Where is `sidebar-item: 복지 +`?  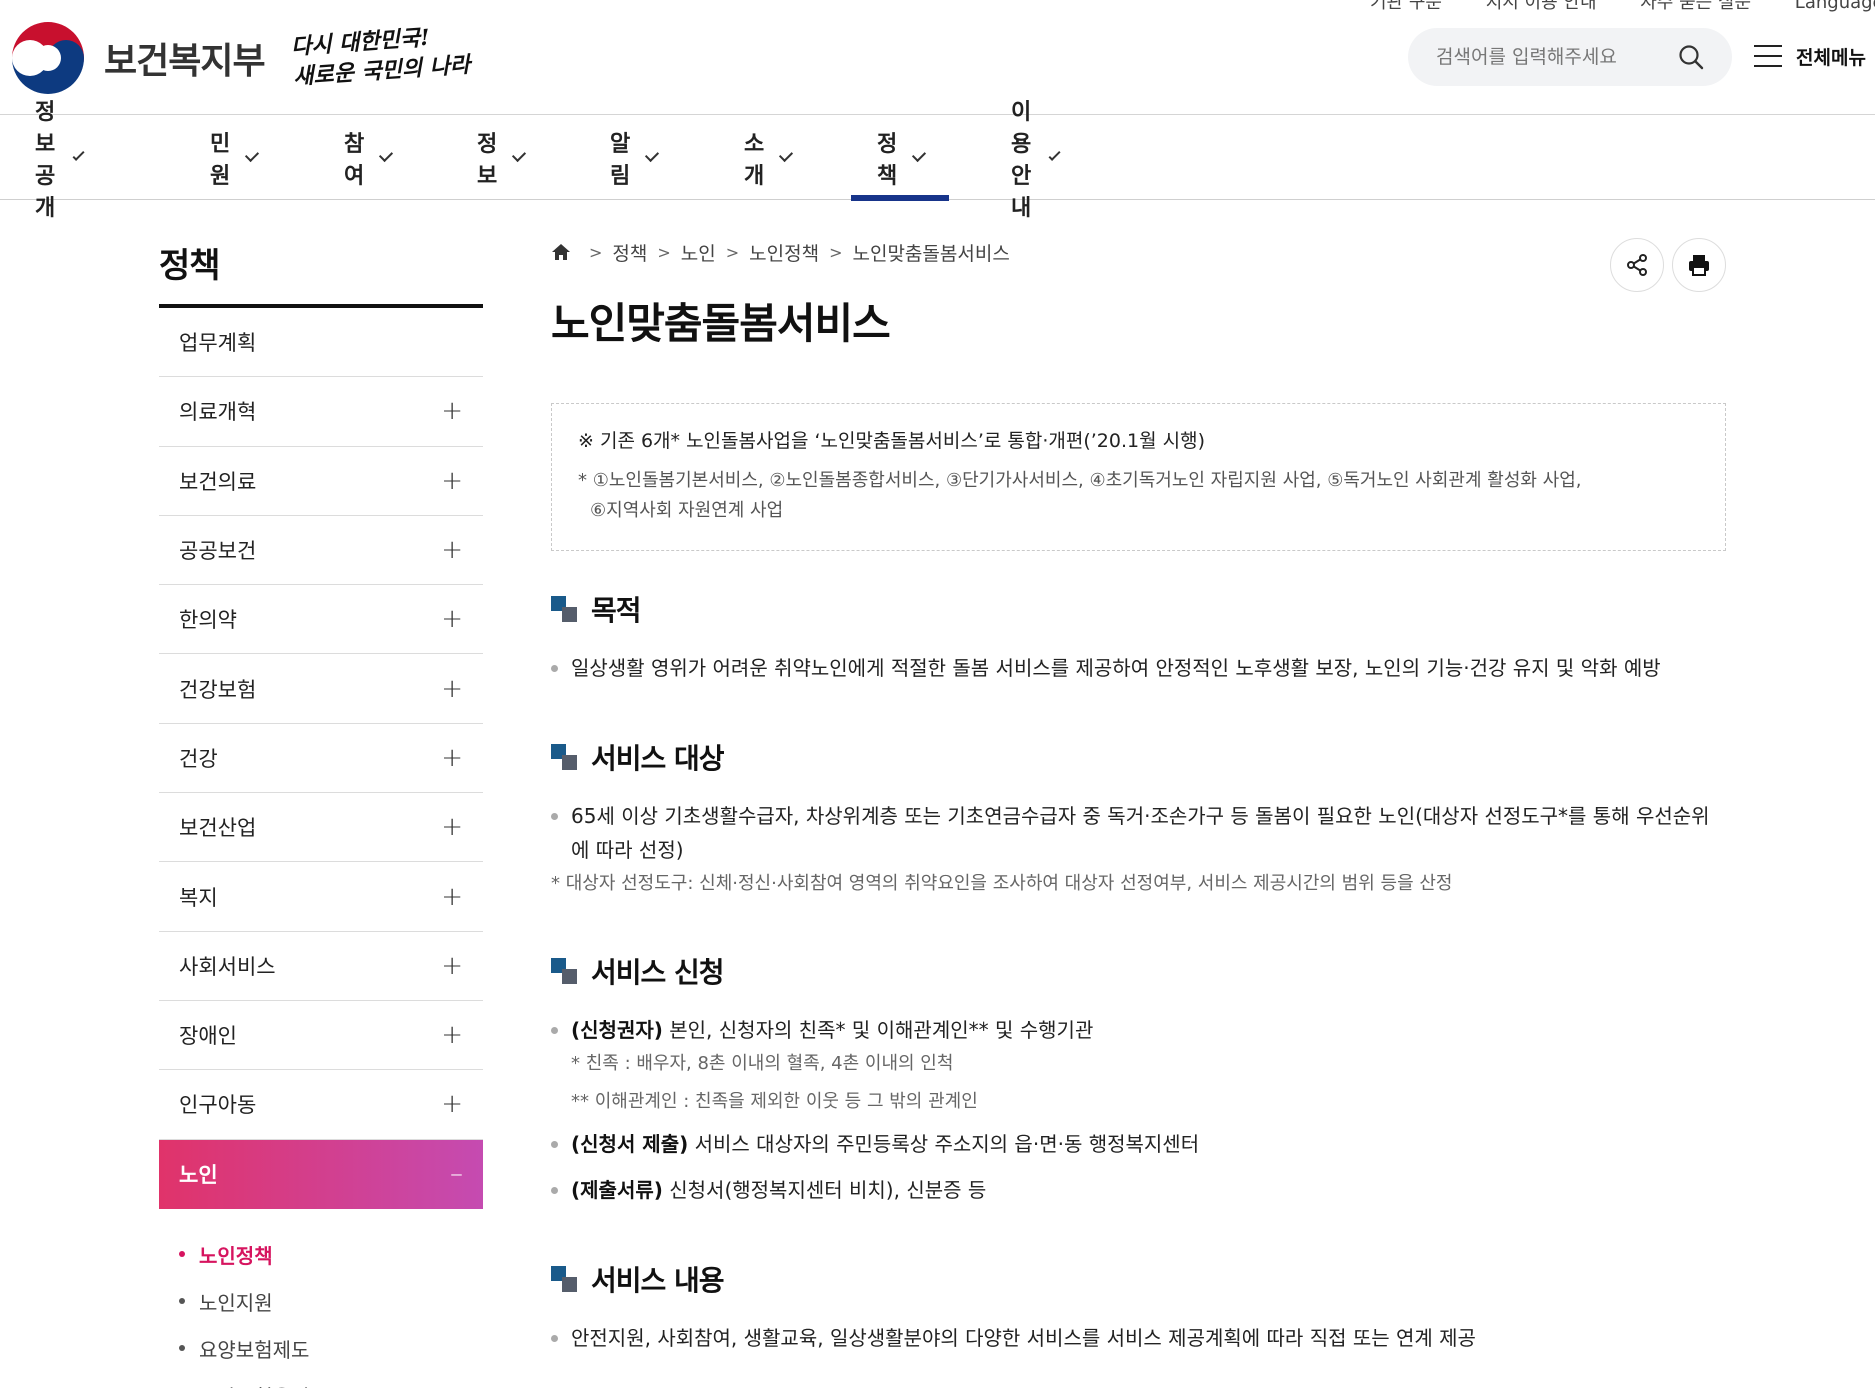
sidebar-item: 복지 + is located at coordinates (321, 897).